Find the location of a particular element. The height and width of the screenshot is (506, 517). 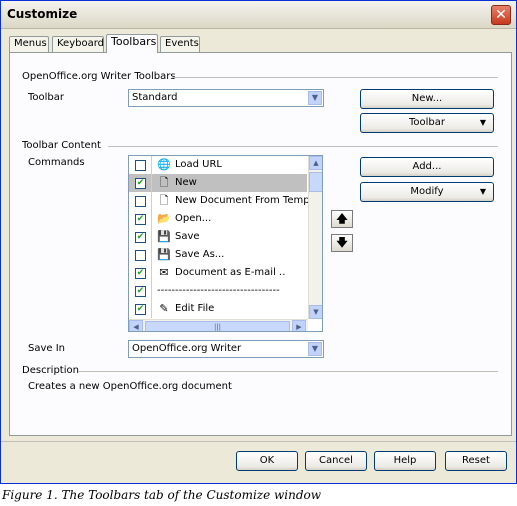

folder-icon: 📂 is located at coordinates (164, 218).